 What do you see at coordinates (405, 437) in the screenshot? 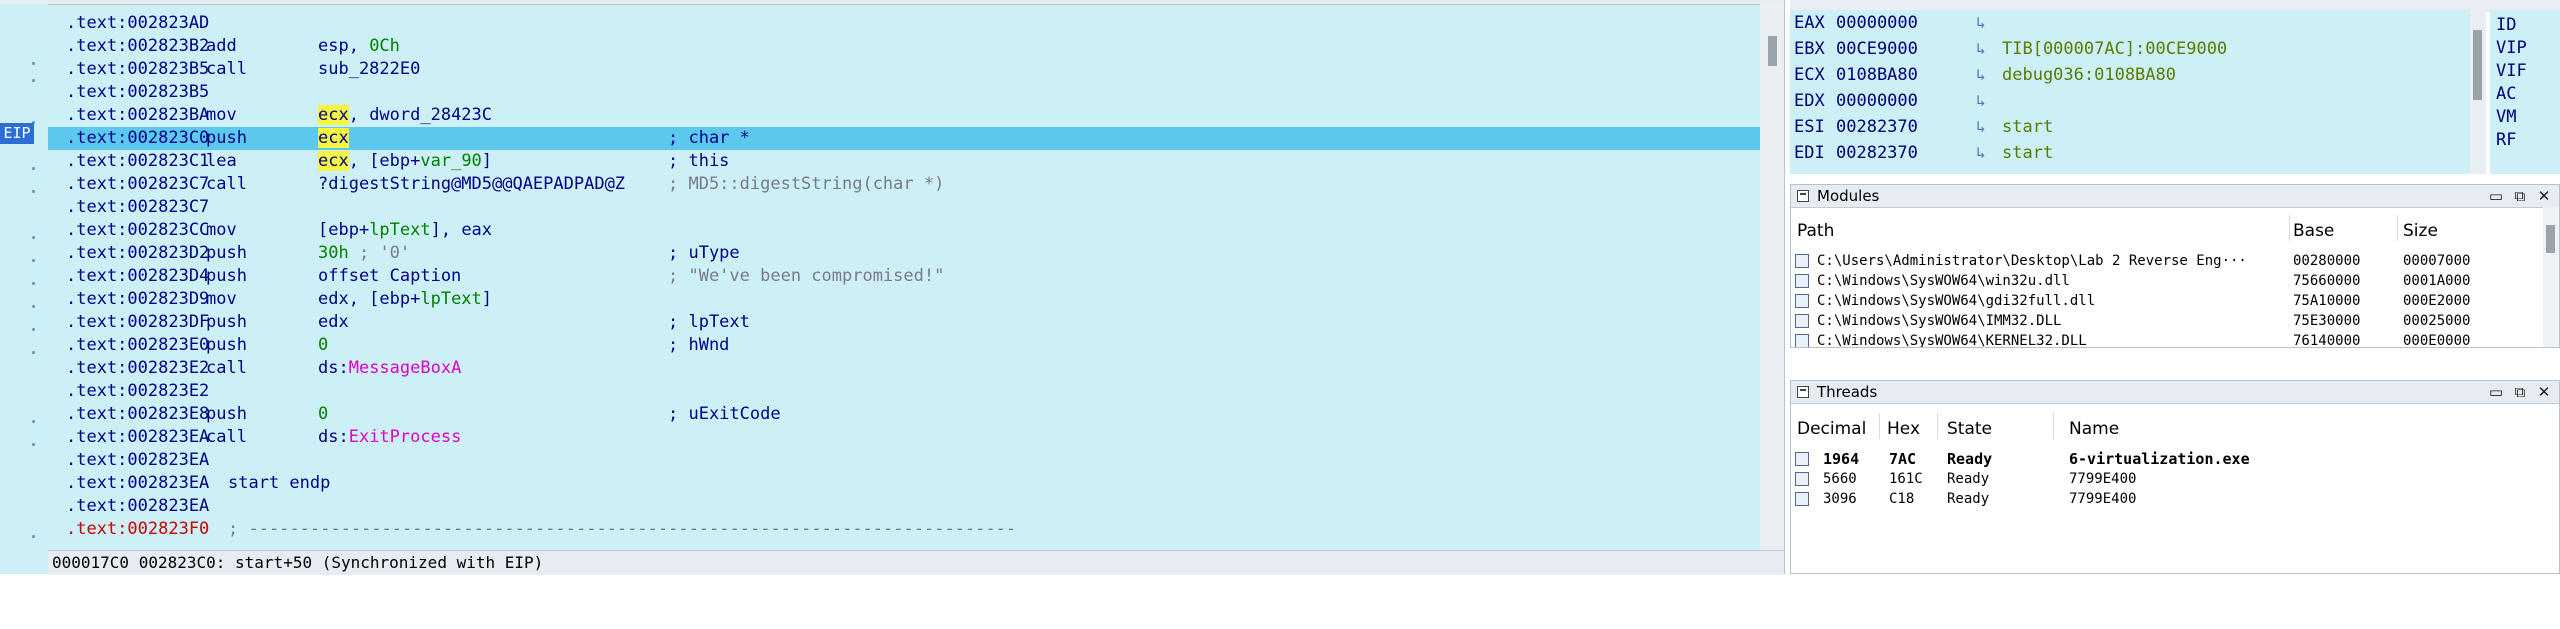
I see `import-name: ExitProcess` at bounding box center [405, 437].